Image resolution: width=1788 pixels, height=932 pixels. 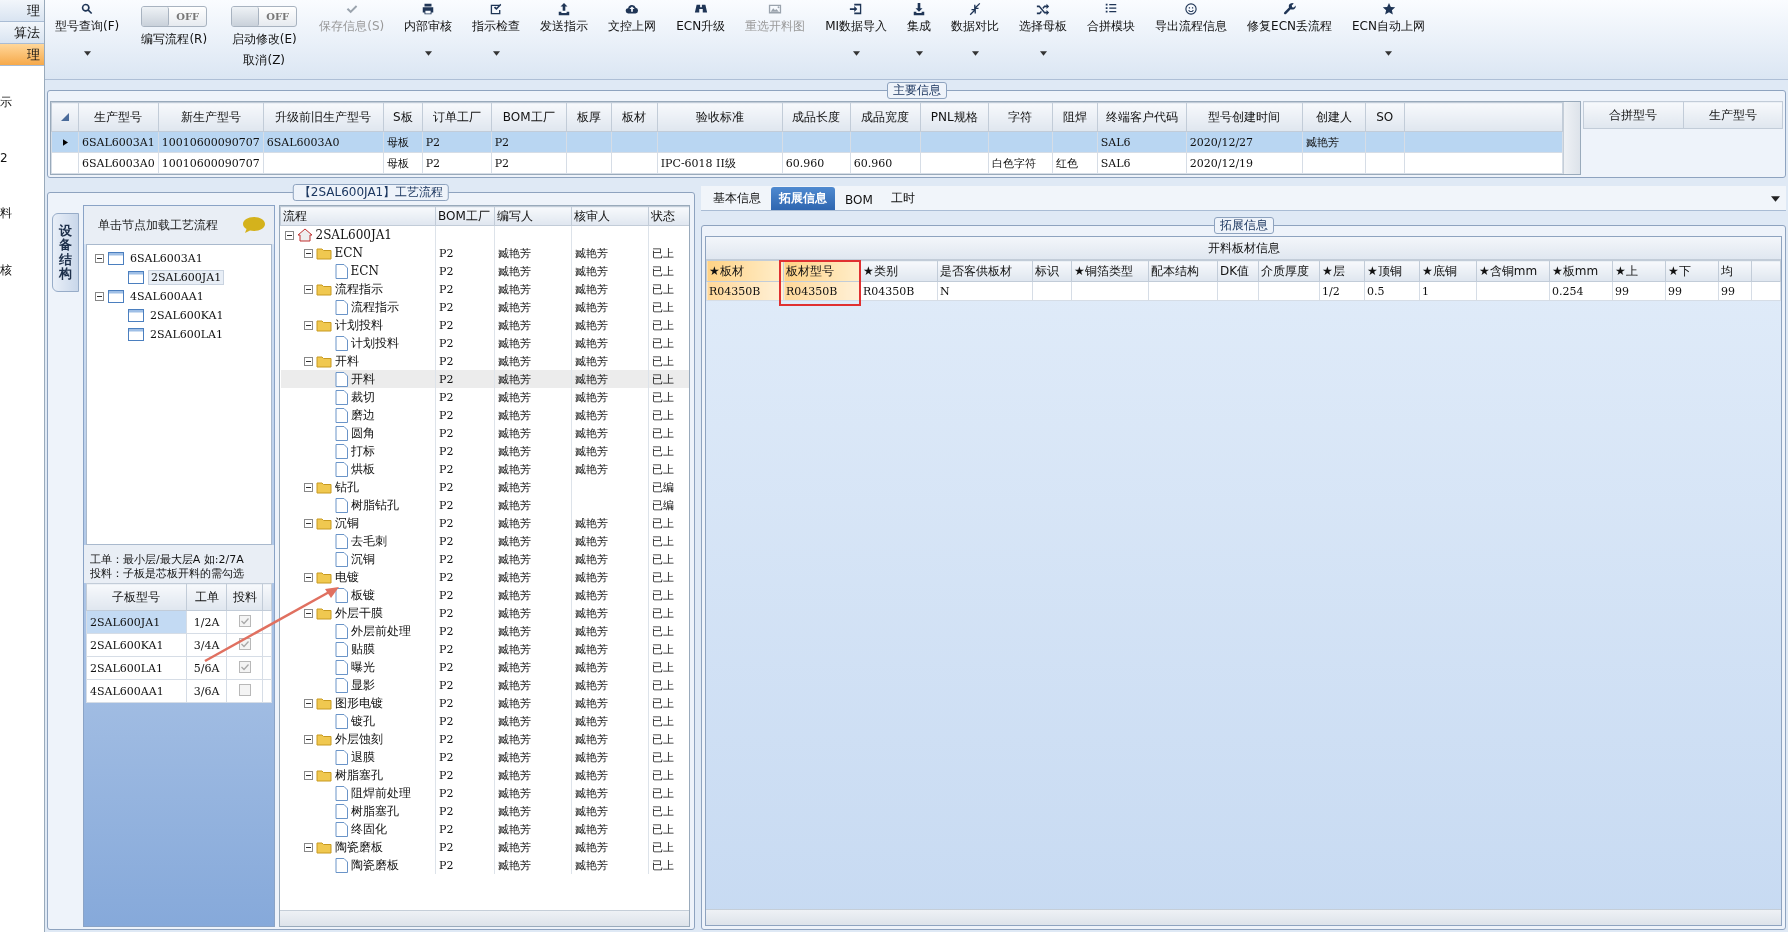 I want to click on nav-label: 示, so click(x=6, y=102).